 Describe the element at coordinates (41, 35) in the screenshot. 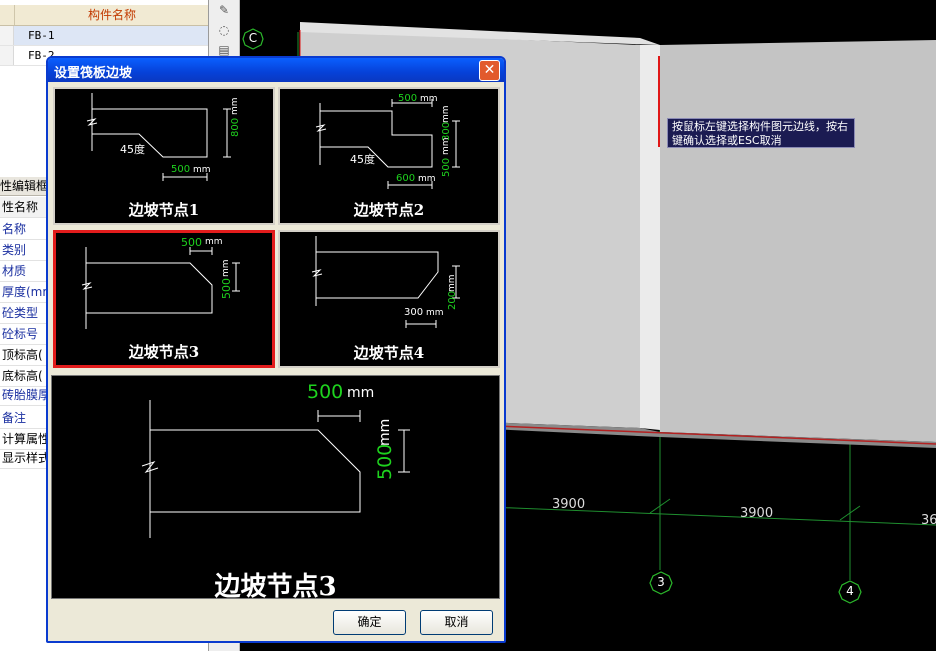

I see `component-name: FB-1` at that location.